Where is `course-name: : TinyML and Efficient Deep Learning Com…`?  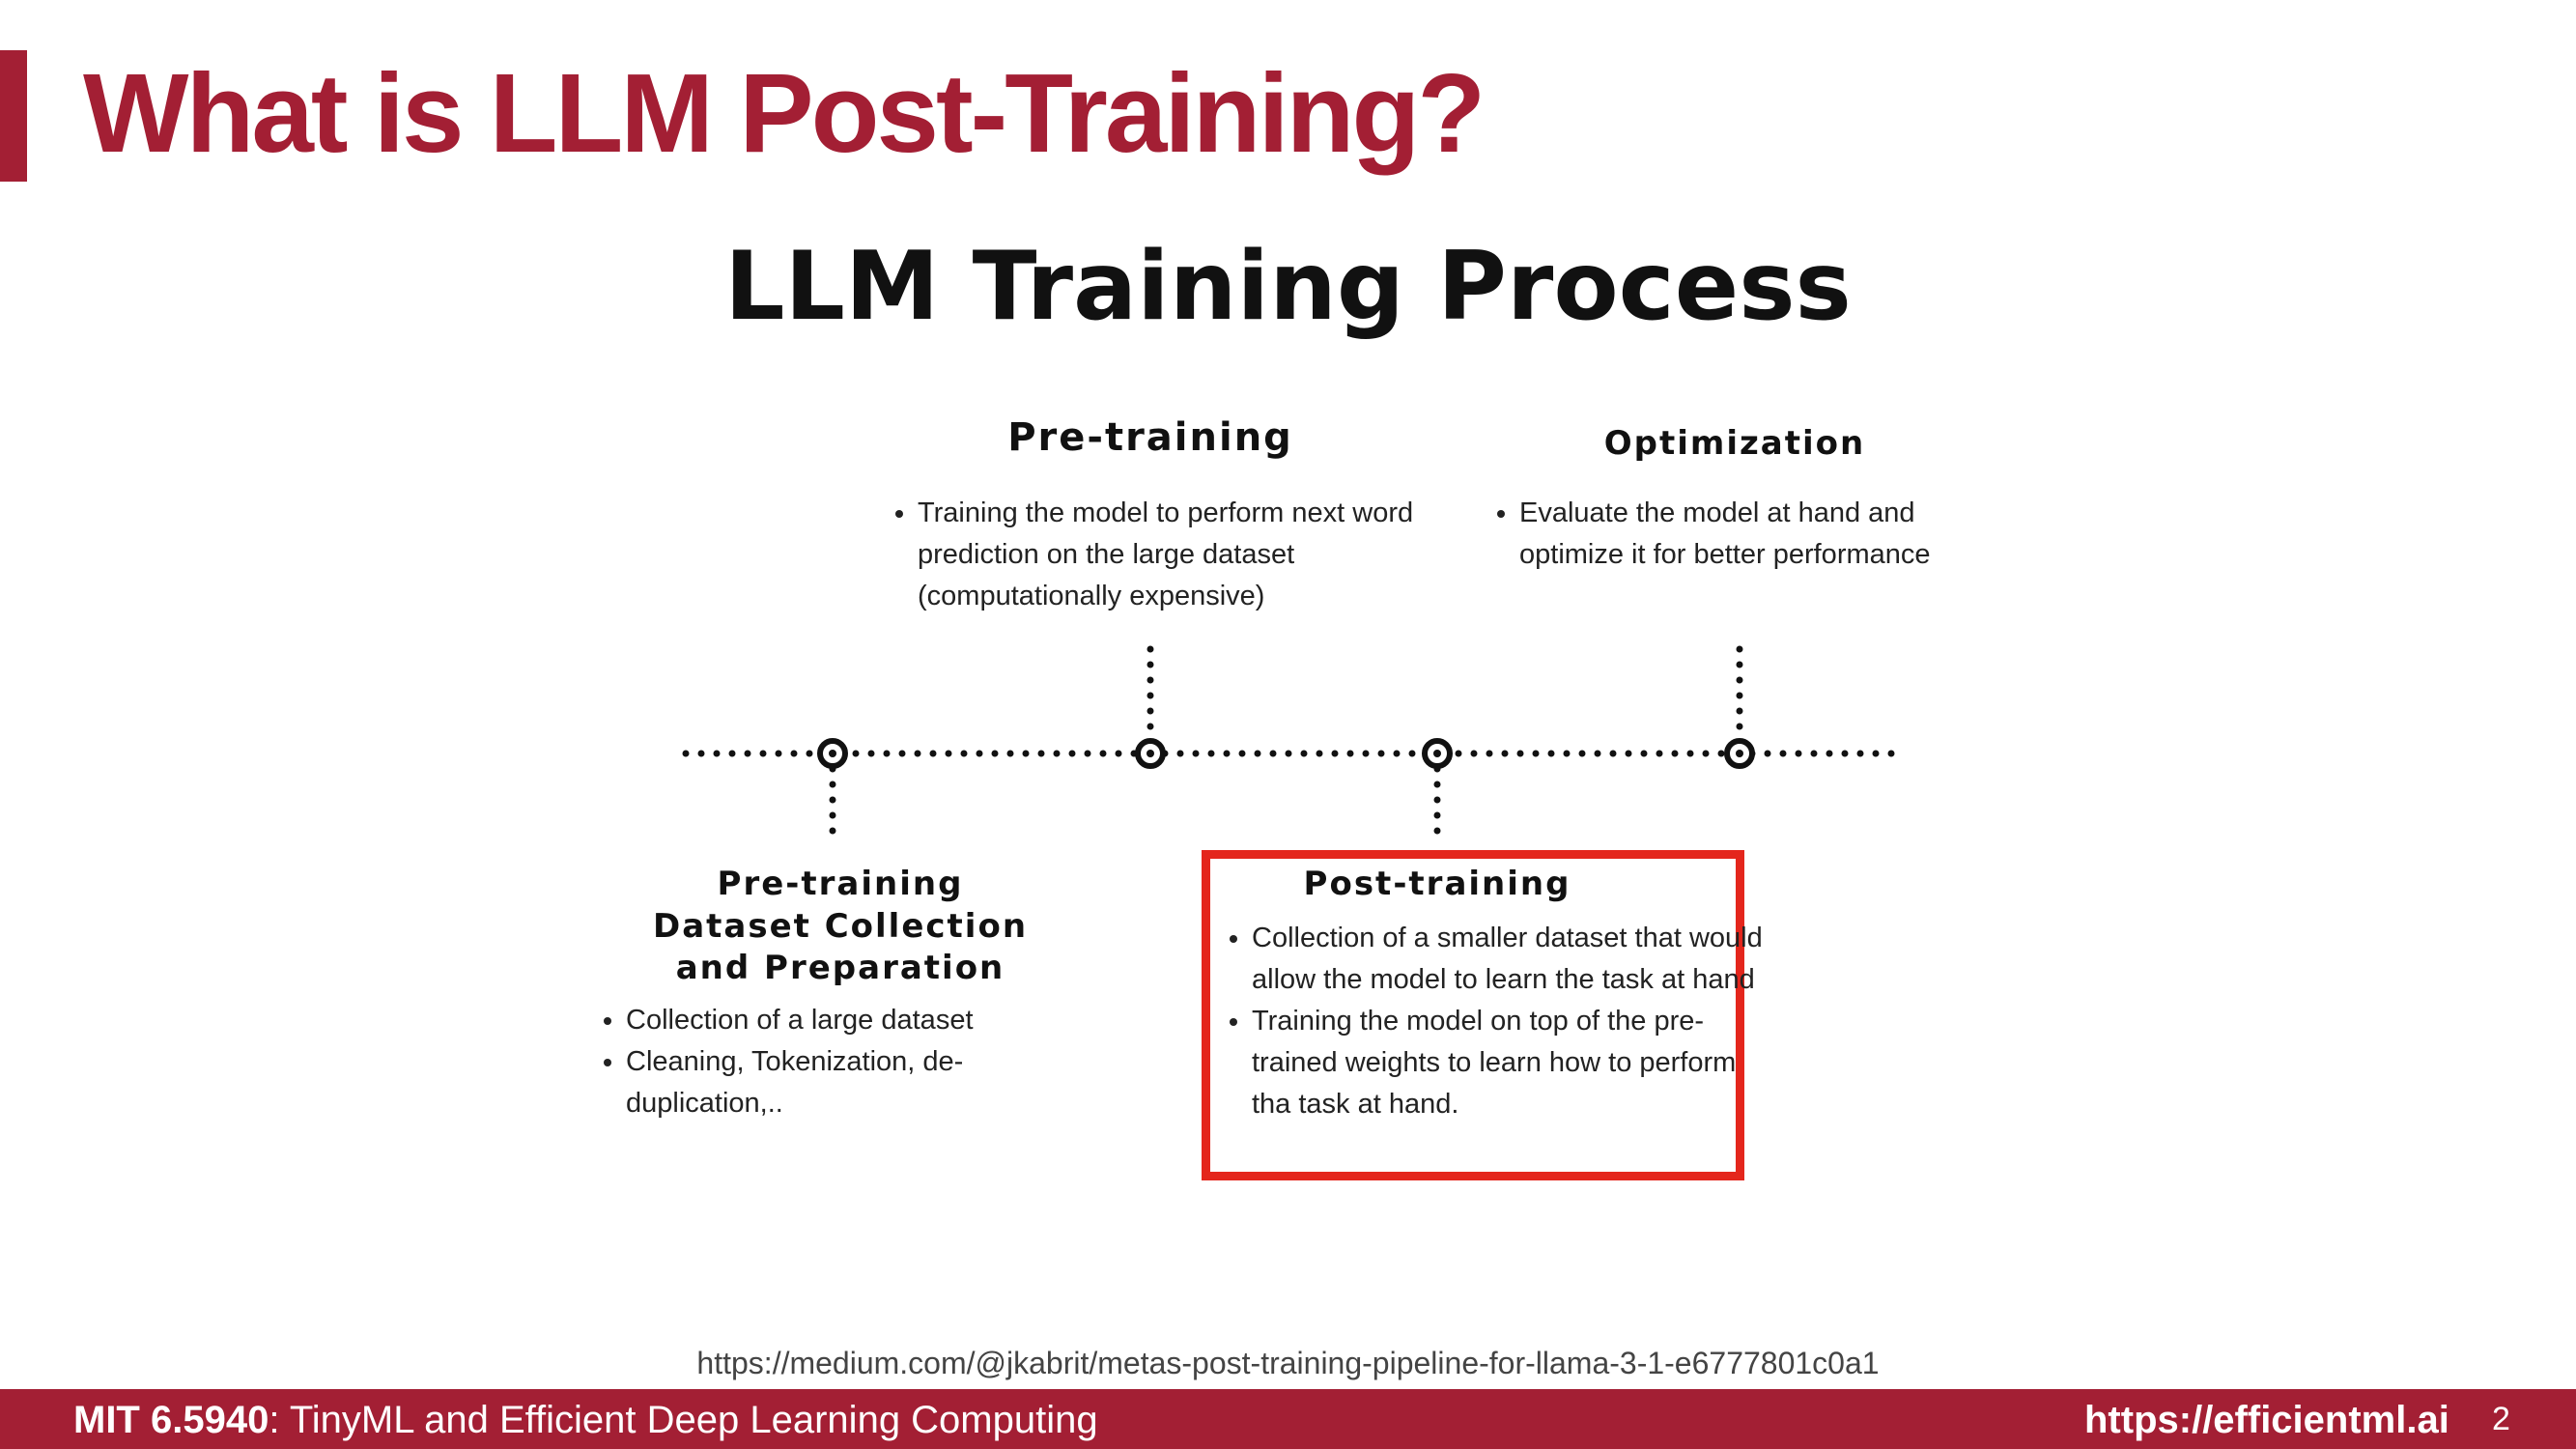 course-name: : TinyML and Efficient Deep Learning Com… is located at coordinates (683, 1420).